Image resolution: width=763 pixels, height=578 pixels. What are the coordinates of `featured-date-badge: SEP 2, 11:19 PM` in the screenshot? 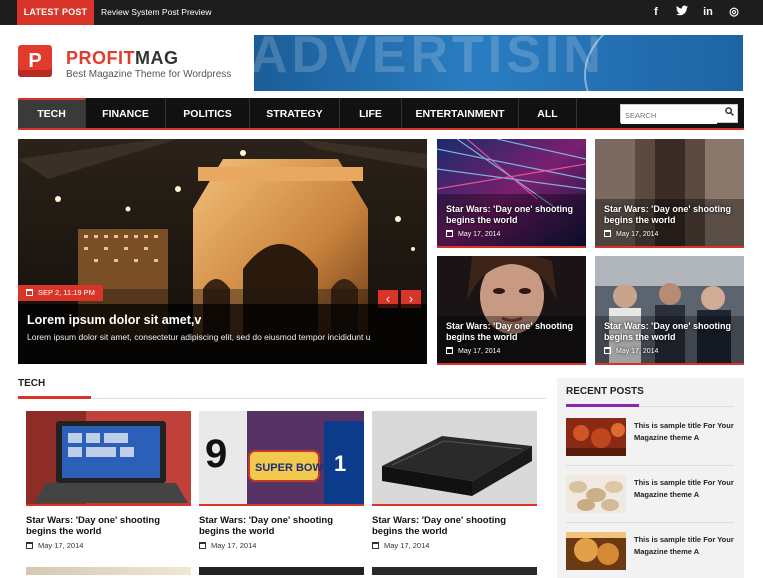 It's located at (60, 293).